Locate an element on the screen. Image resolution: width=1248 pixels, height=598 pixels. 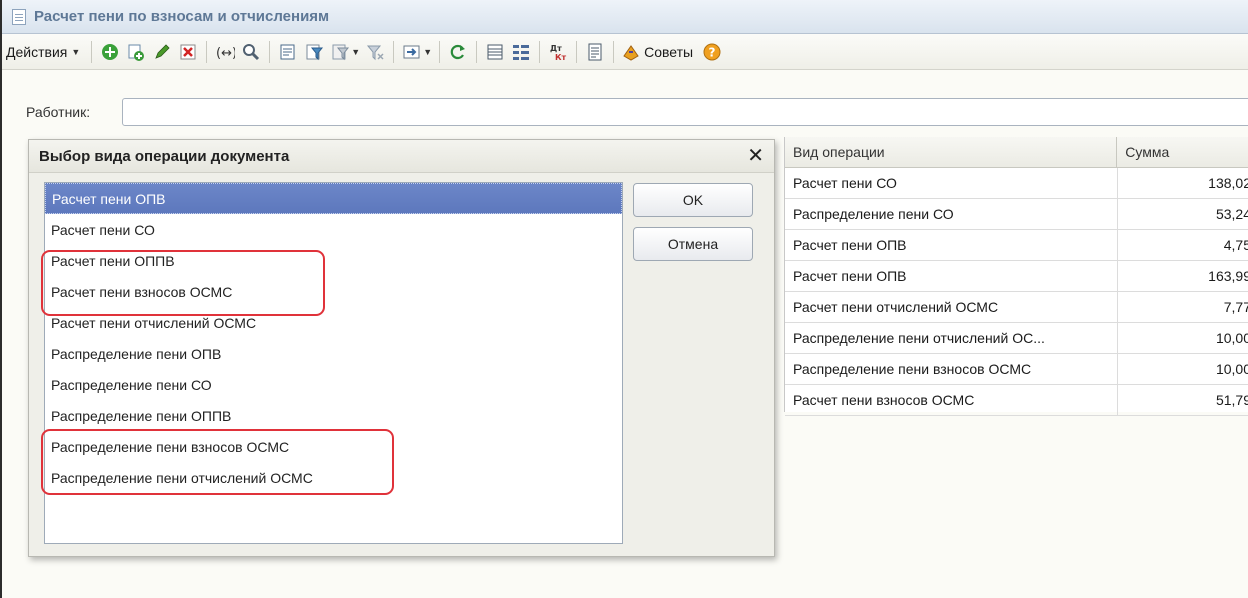
tips-button: Советы is located at coordinates (660, 52).